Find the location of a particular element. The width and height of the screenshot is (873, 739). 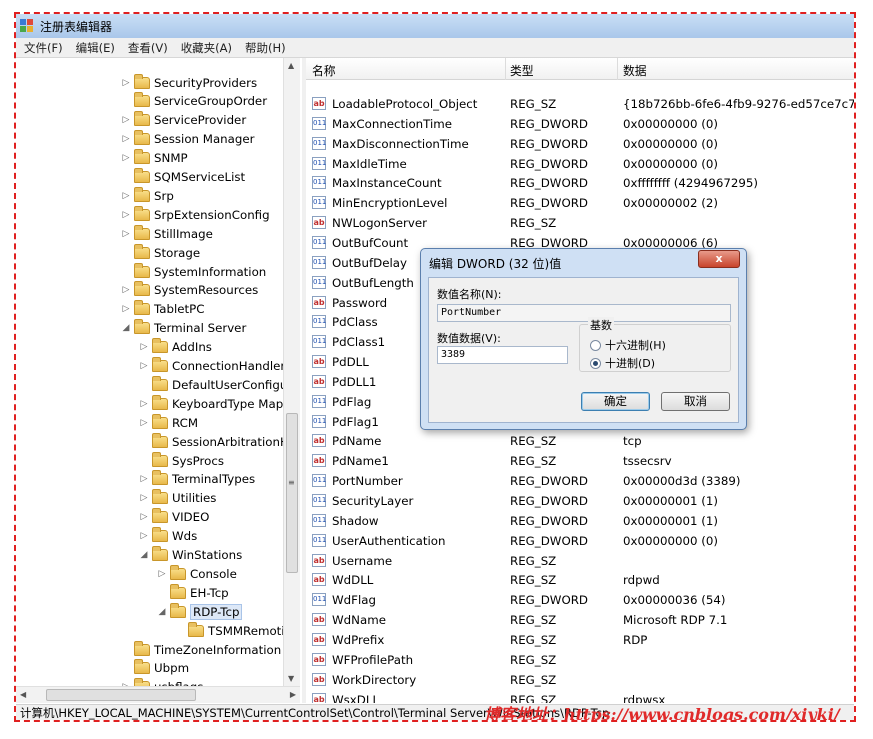

value-data-input: 3389 is located at coordinates (502, 355).